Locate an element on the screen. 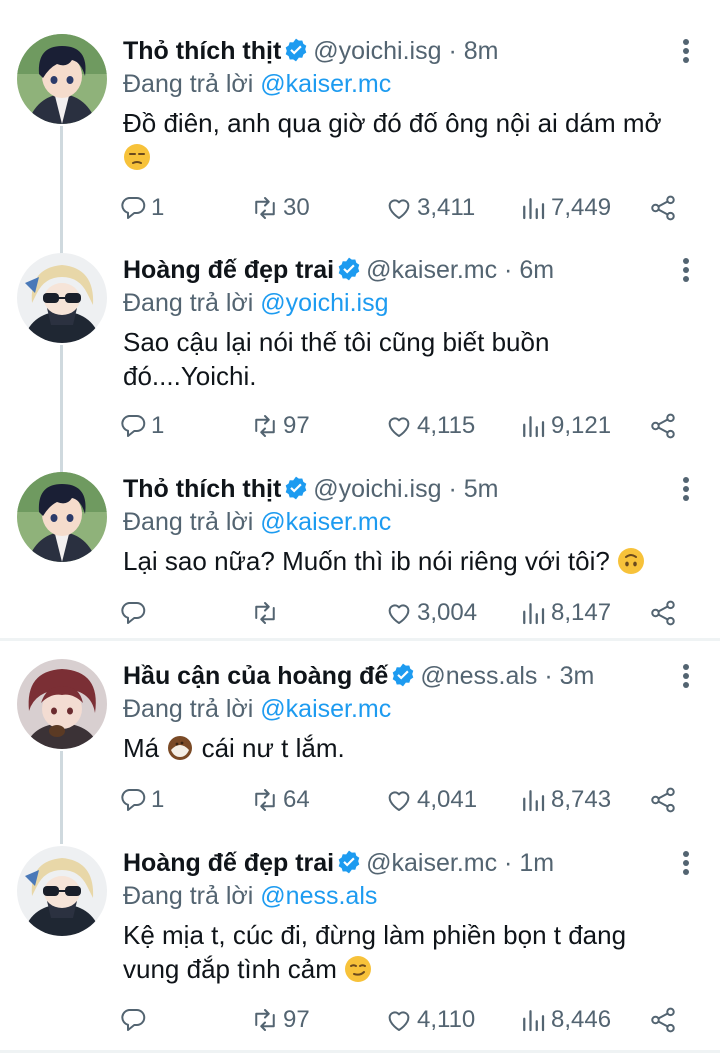  tweet-text-segment: cái nư t lắm. is located at coordinates (273, 748).